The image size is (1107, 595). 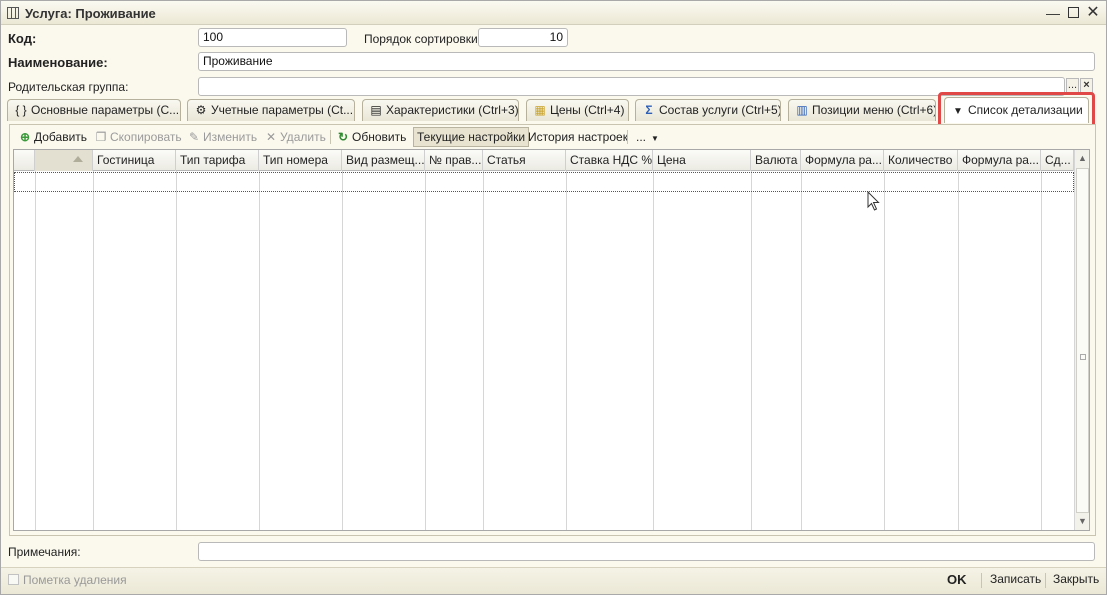 I want to click on sort-order-label: Порядок сортировки:, so click(x=423, y=39).